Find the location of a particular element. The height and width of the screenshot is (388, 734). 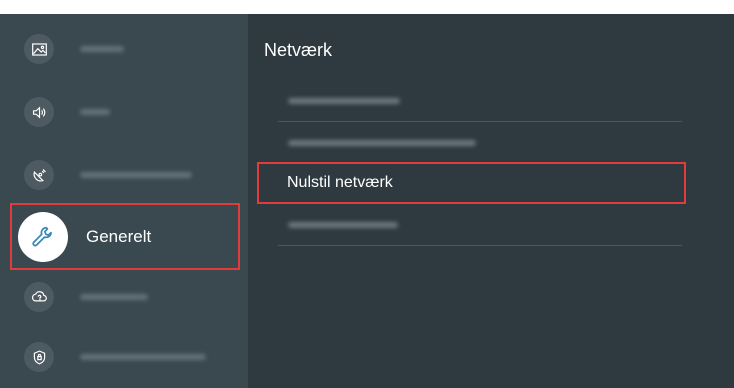

sound-icon is located at coordinates (39, 112).